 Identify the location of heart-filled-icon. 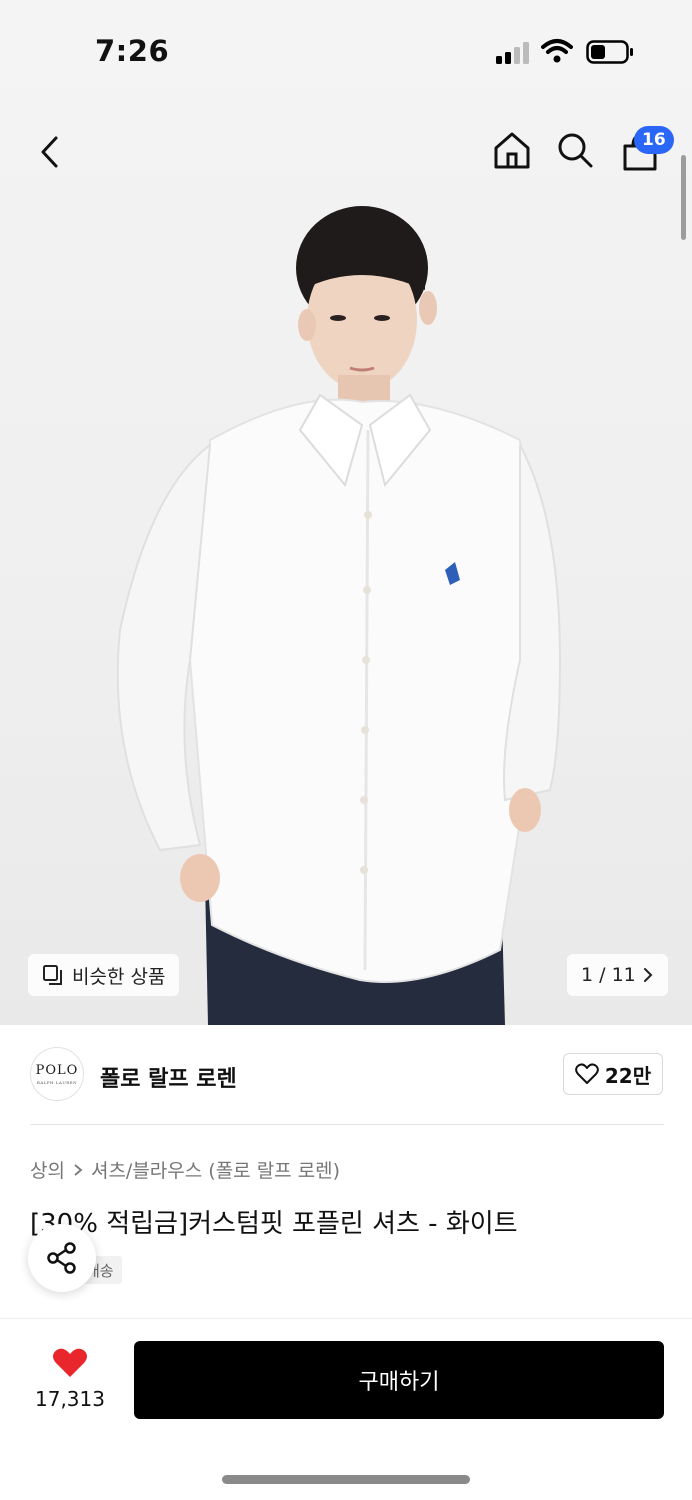
(70, 1362).